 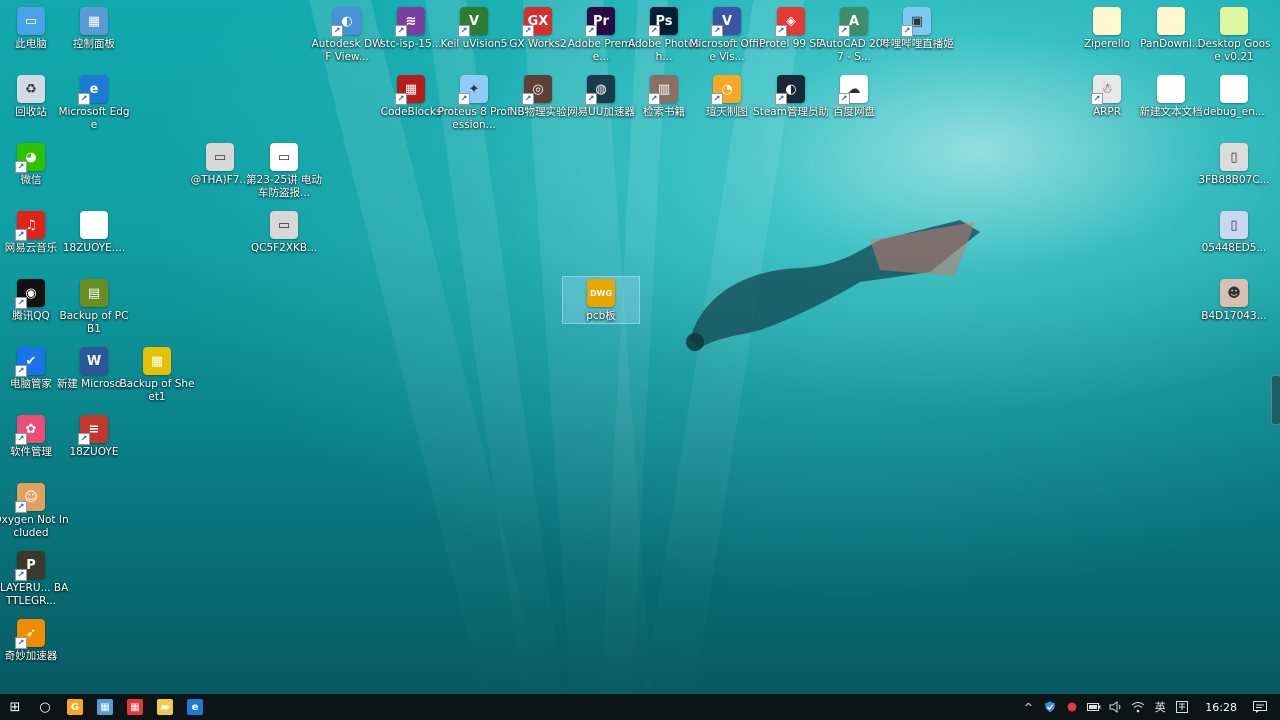 What do you see at coordinates (1094, 707) in the screenshot?
I see `battery-icon` at bounding box center [1094, 707].